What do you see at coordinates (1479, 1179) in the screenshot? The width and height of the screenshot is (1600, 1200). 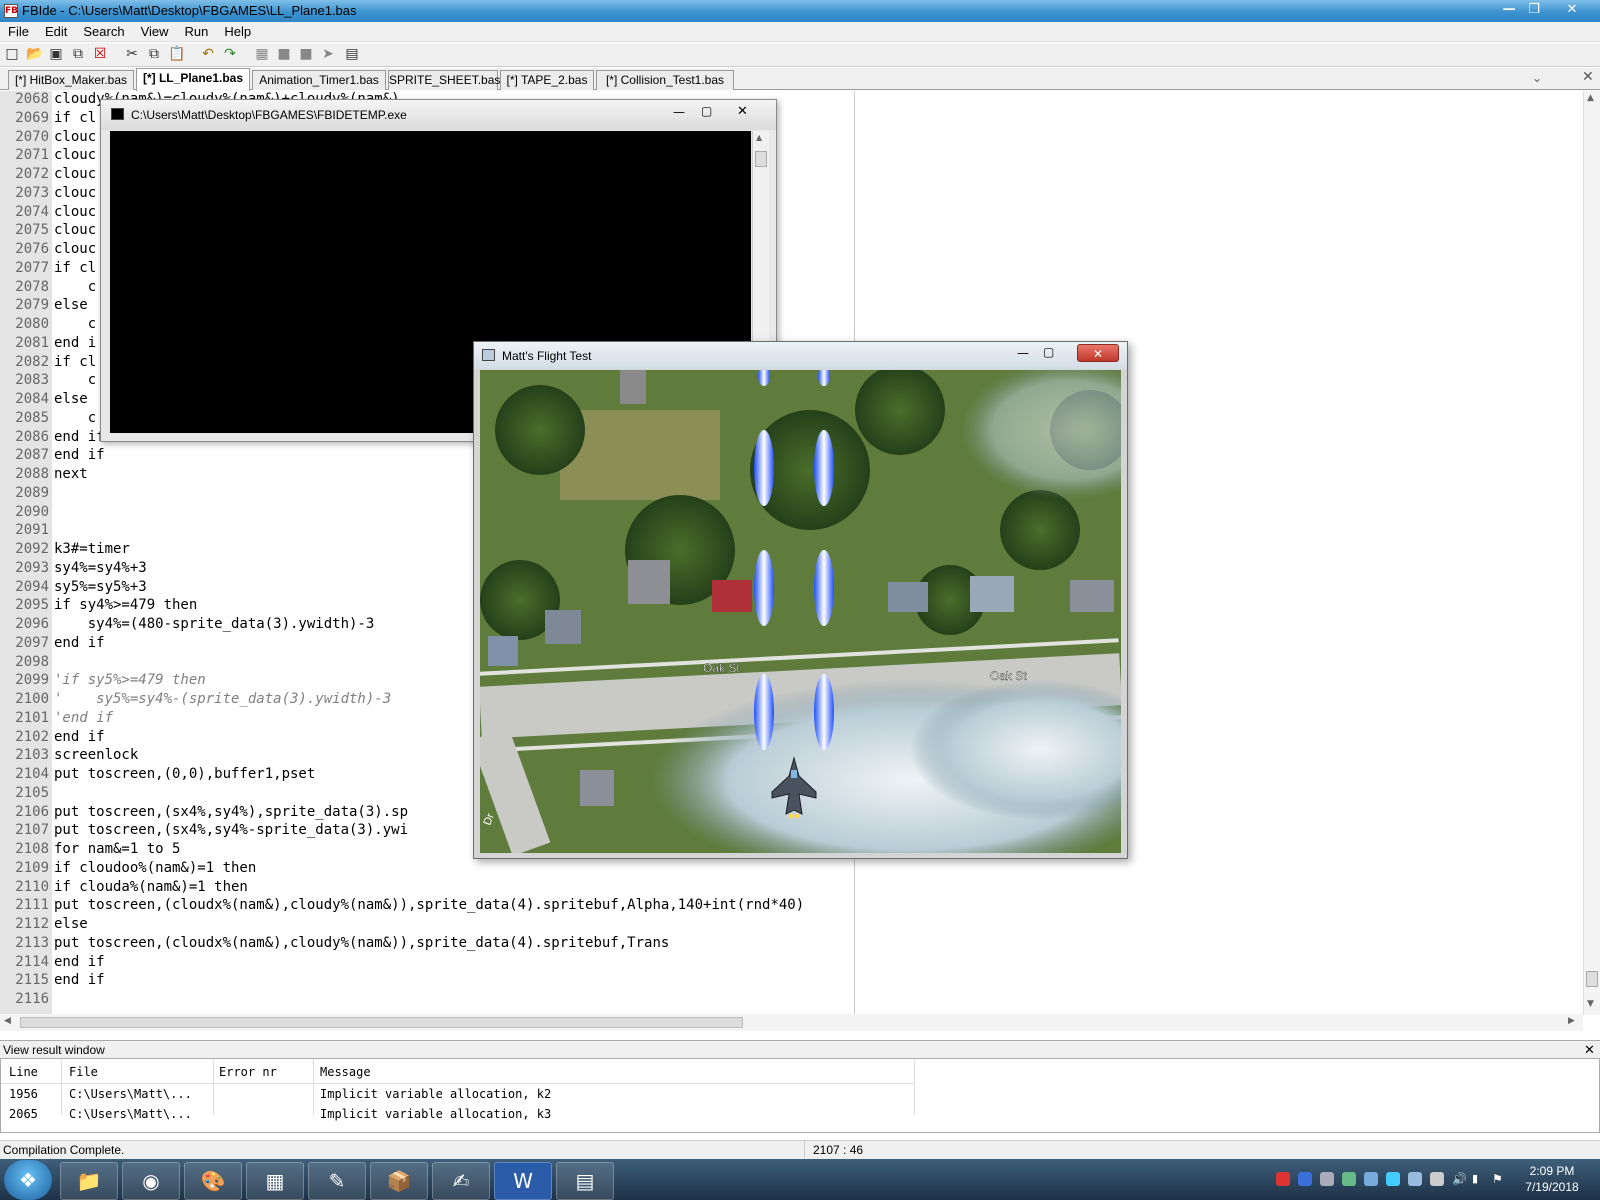 I see `signal-icon: ▮` at bounding box center [1479, 1179].